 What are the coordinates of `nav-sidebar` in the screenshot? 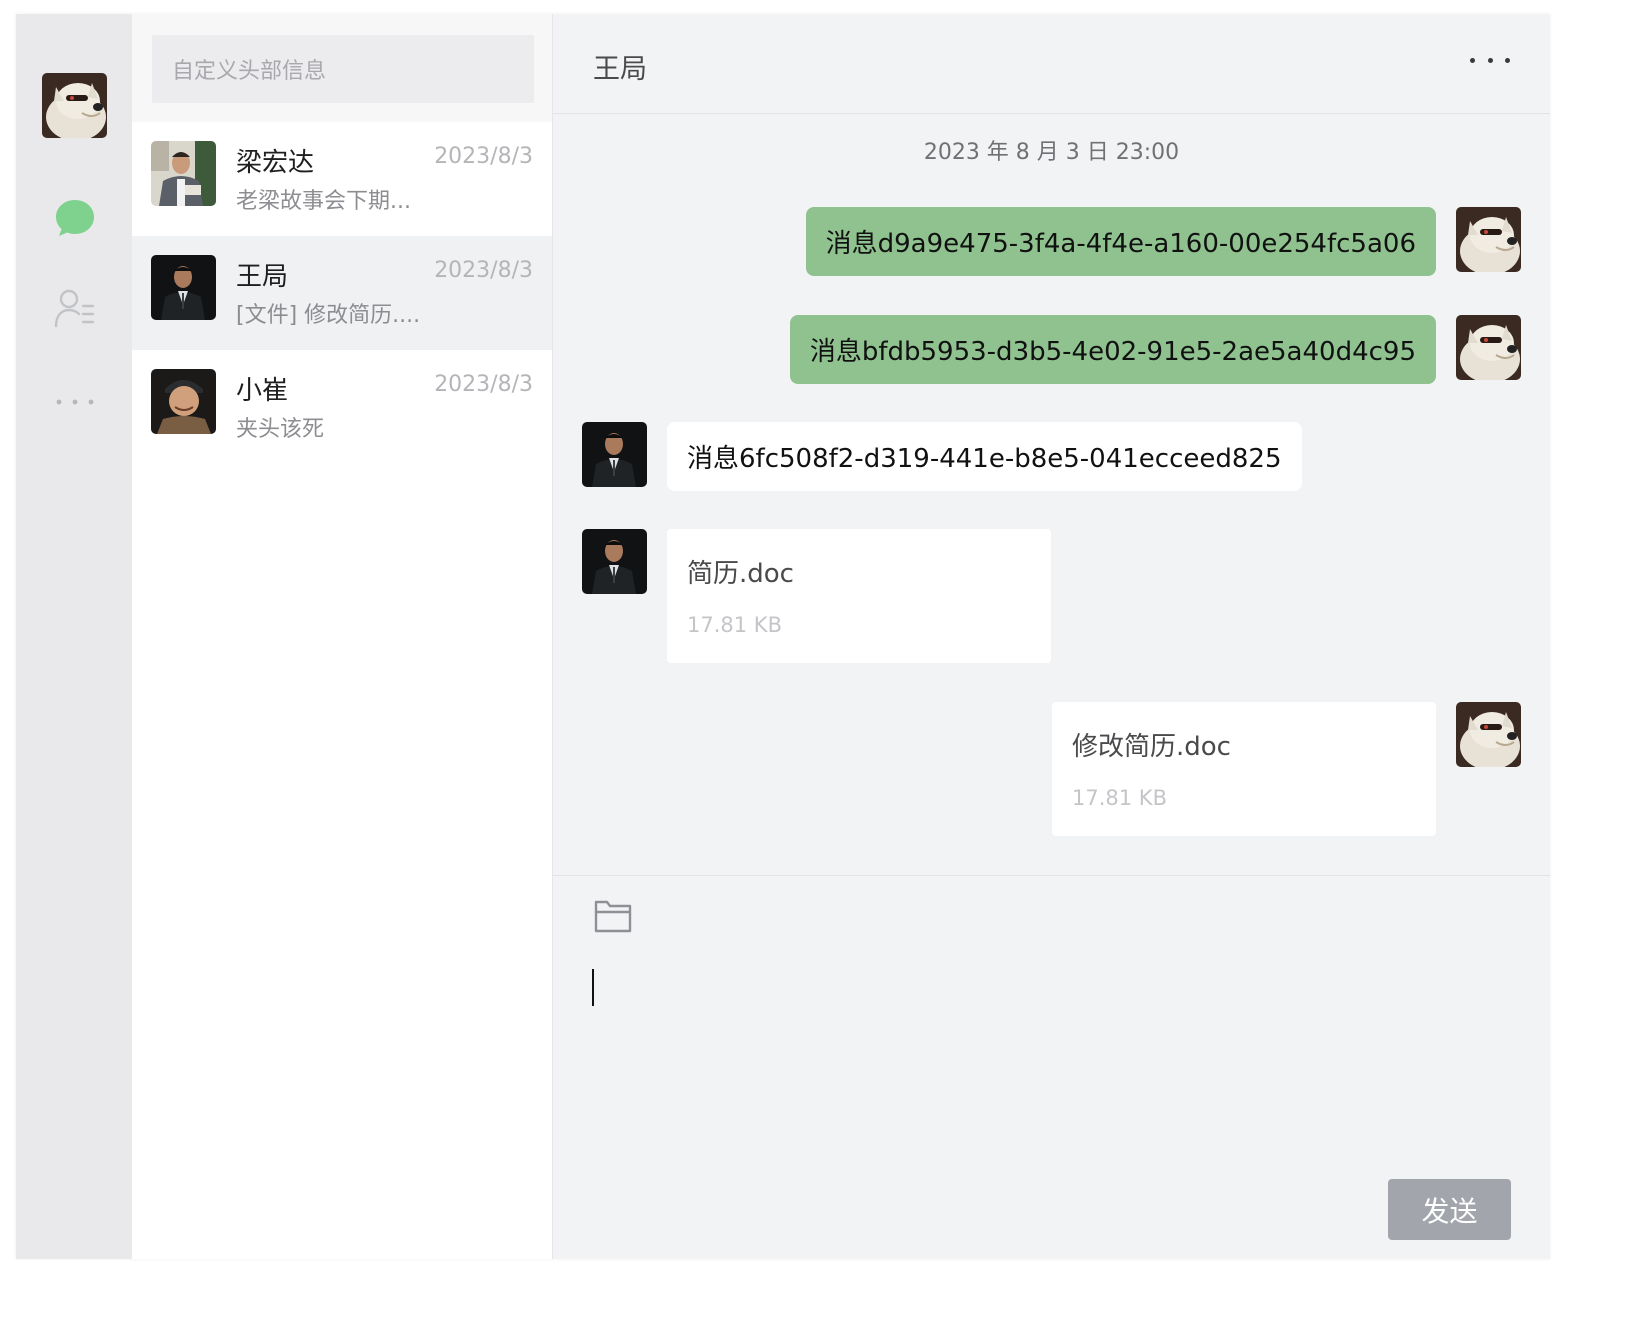 It's located at (74, 636).